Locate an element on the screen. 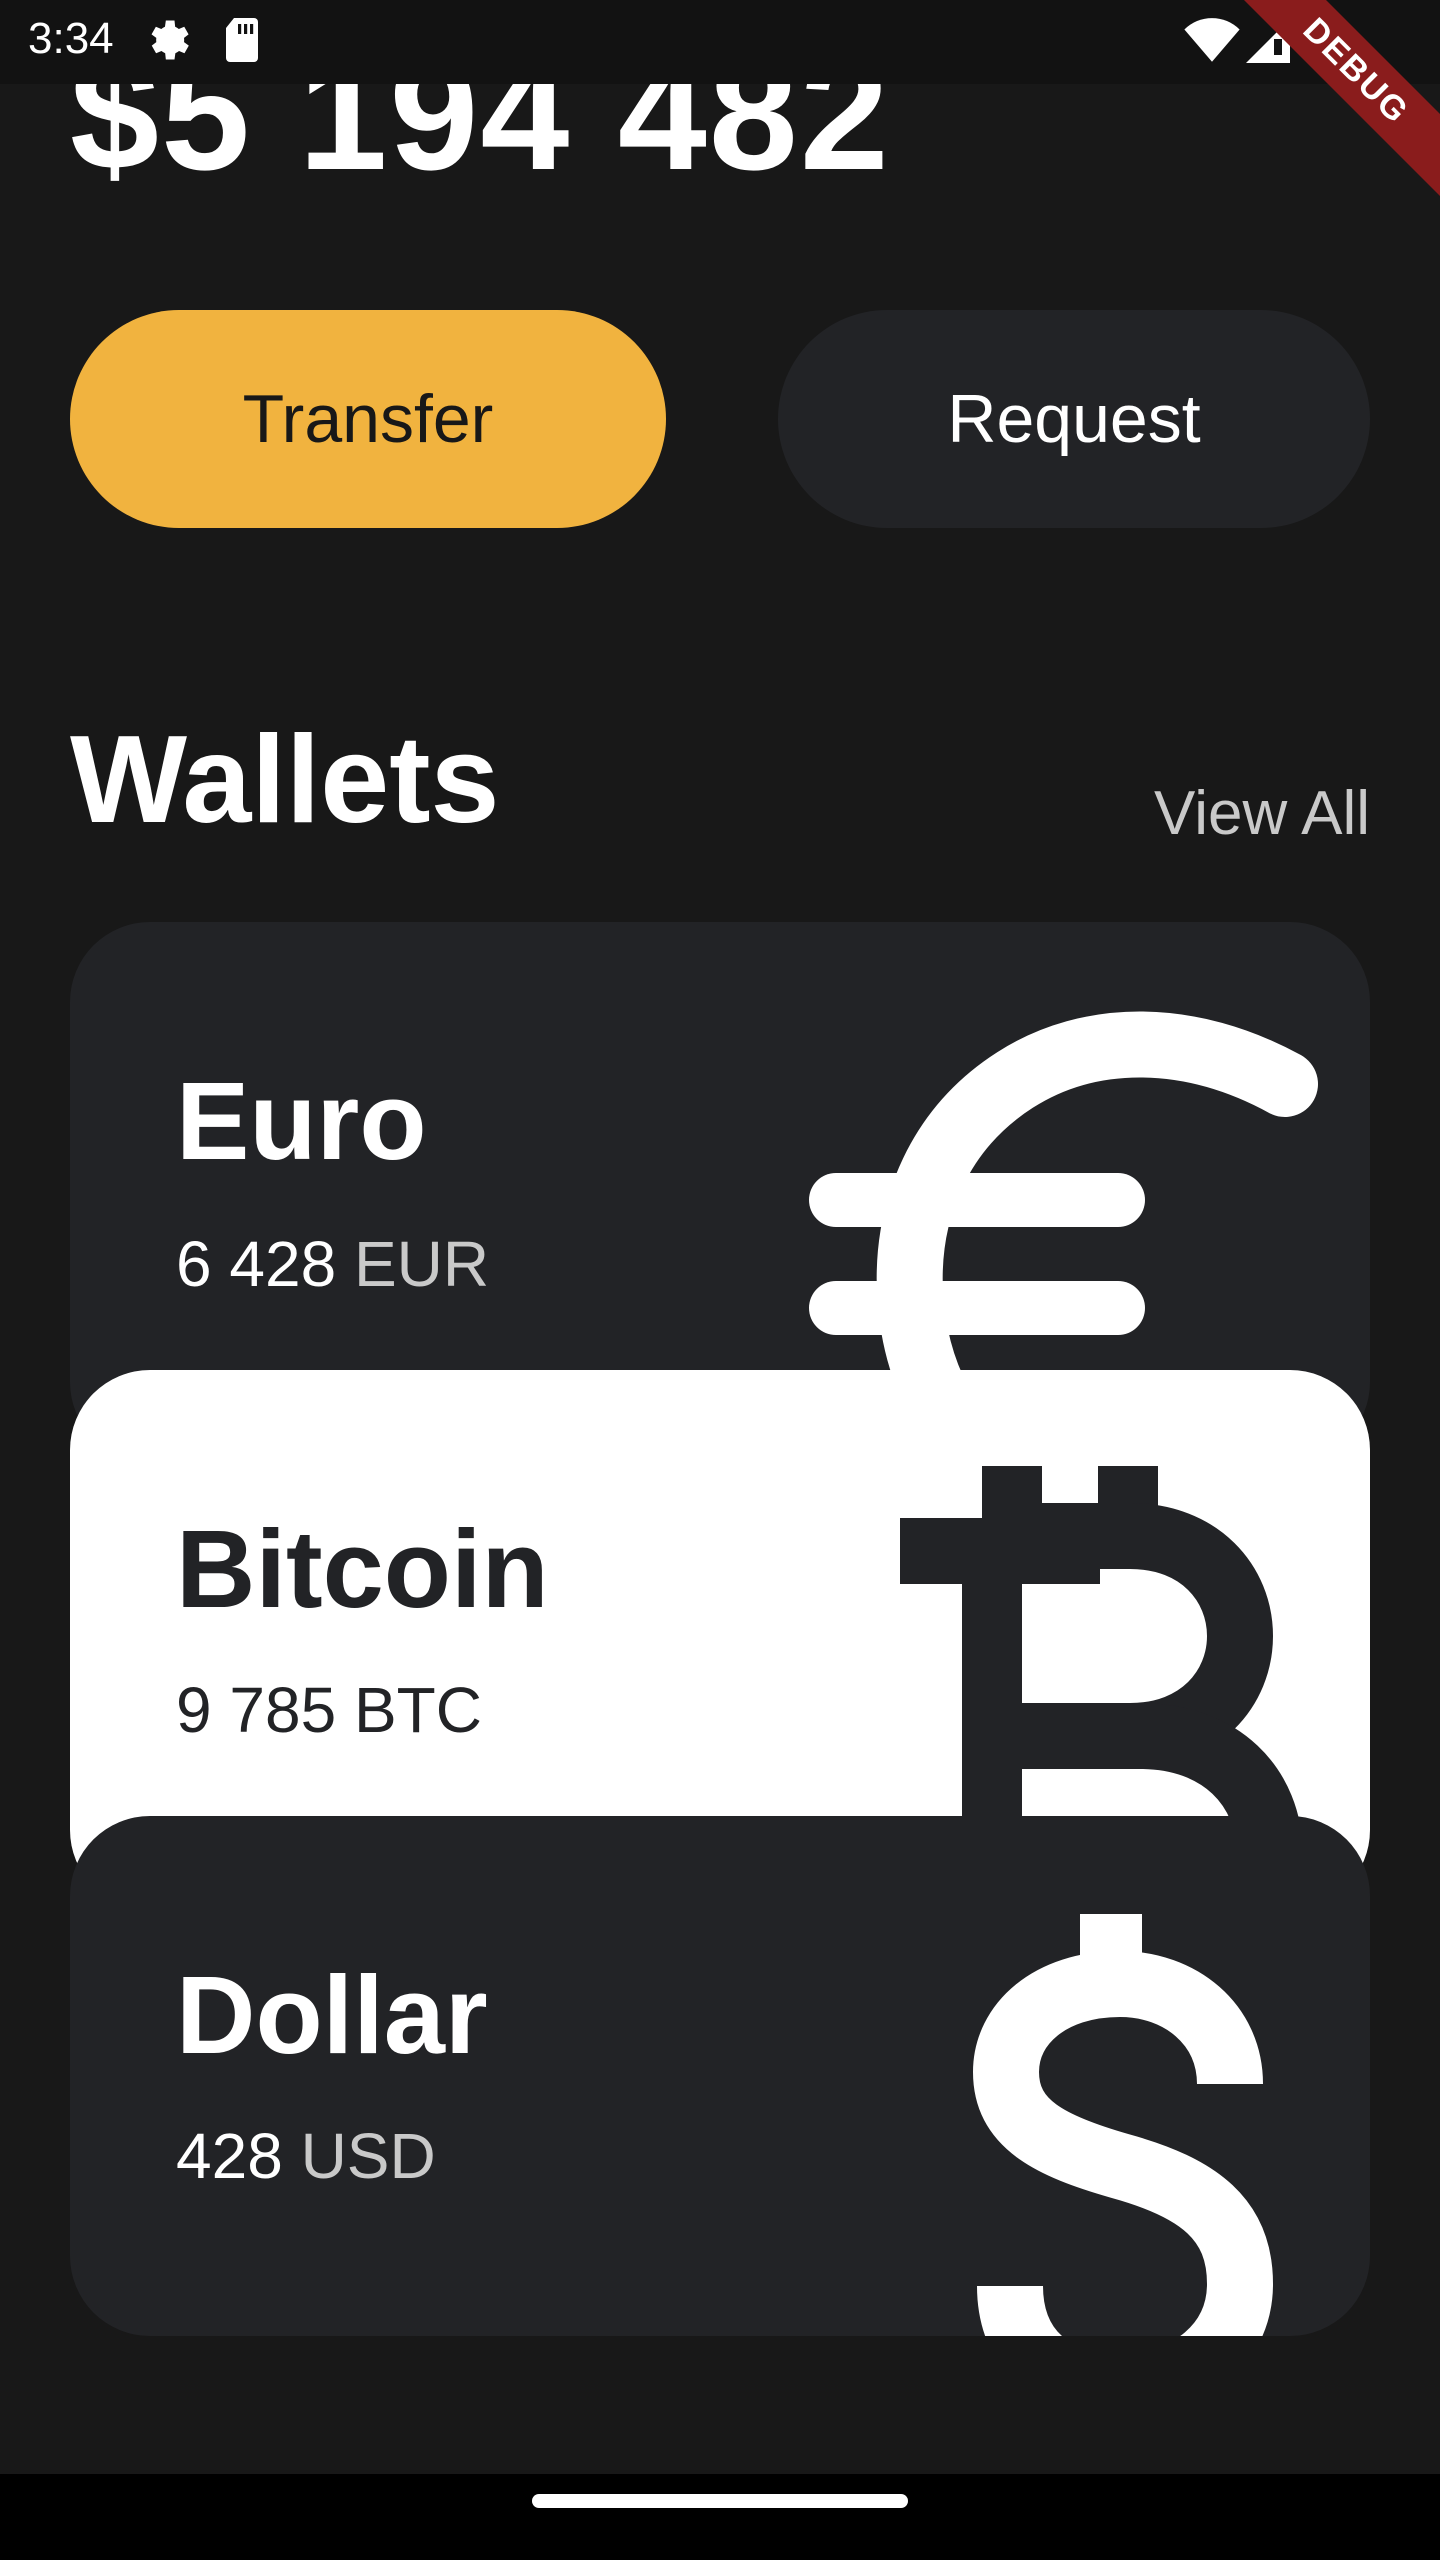  view-all-link: View All is located at coordinates (1262, 813).